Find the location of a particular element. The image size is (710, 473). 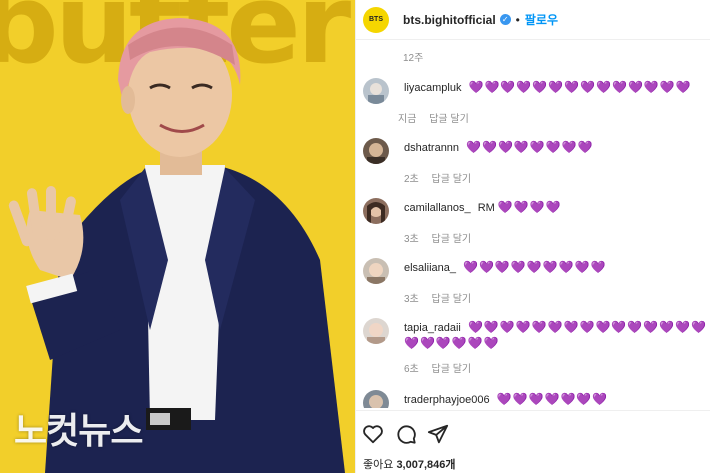

comment-username: tapia_radaii is located at coordinates (432, 328).